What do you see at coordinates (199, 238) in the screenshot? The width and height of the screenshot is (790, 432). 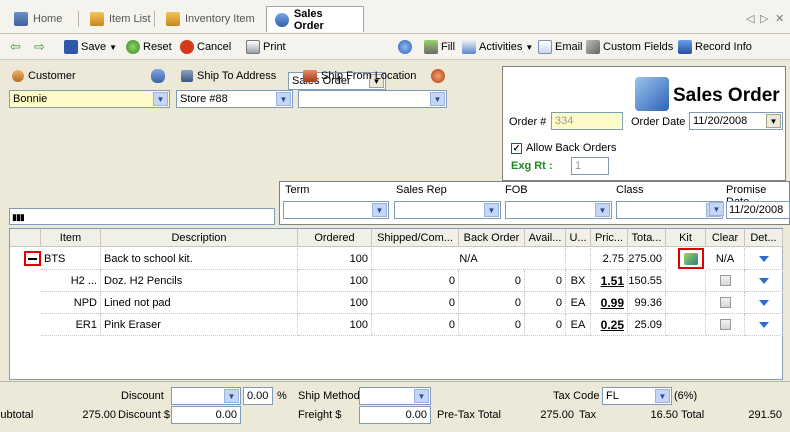 I see `column-header-description: Description` at bounding box center [199, 238].